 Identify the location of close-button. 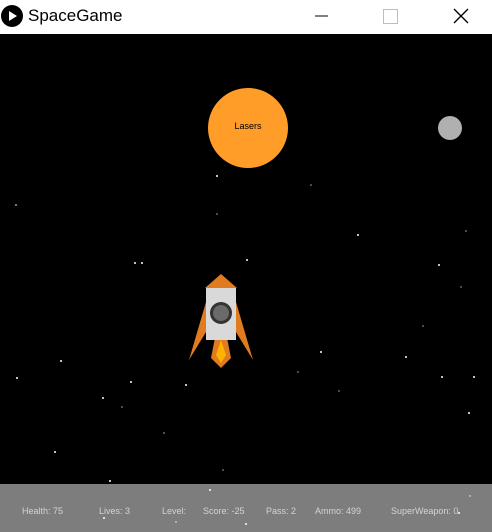
(461, 16).